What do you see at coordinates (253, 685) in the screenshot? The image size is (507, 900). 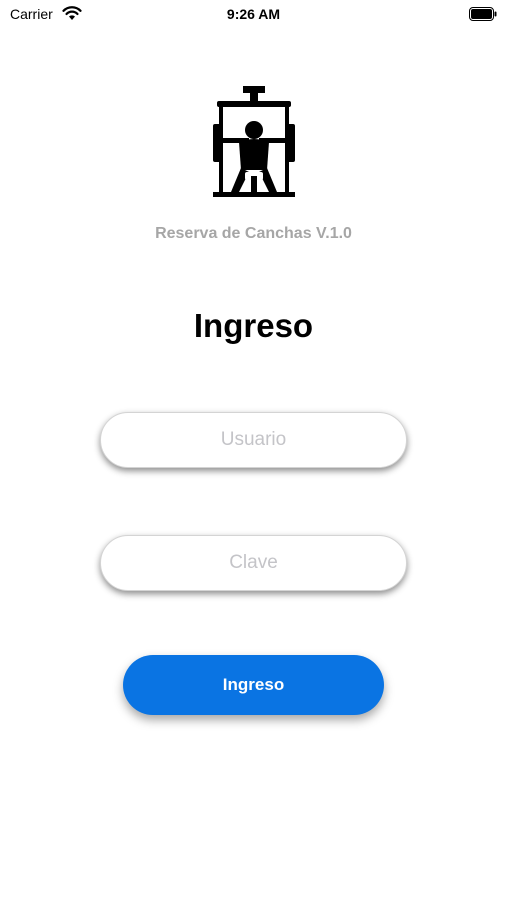 I see `login-button: Ingreso` at bounding box center [253, 685].